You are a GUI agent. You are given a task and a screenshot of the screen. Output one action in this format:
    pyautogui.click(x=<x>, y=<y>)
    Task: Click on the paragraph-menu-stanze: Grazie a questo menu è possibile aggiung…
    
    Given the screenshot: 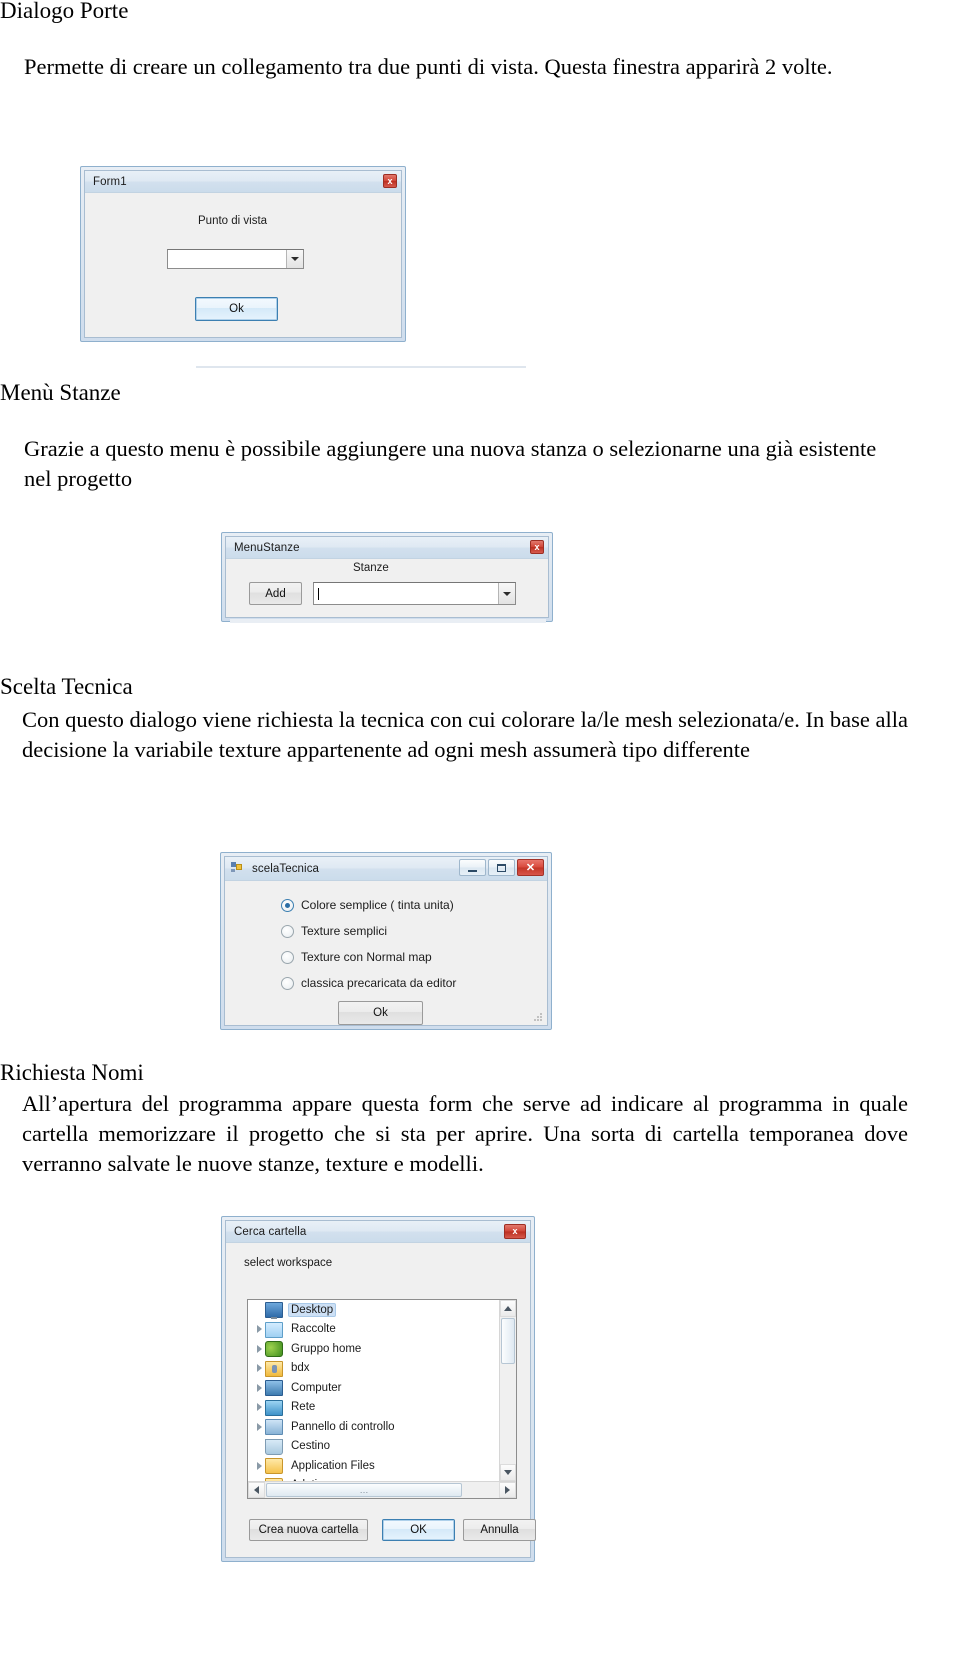 What is the action you would take?
    pyautogui.click(x=450, y=463)
    